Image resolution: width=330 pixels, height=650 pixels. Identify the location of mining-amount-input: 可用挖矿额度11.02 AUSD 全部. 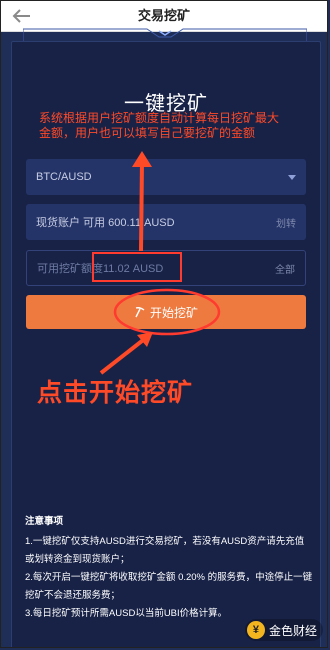
(166, 268).